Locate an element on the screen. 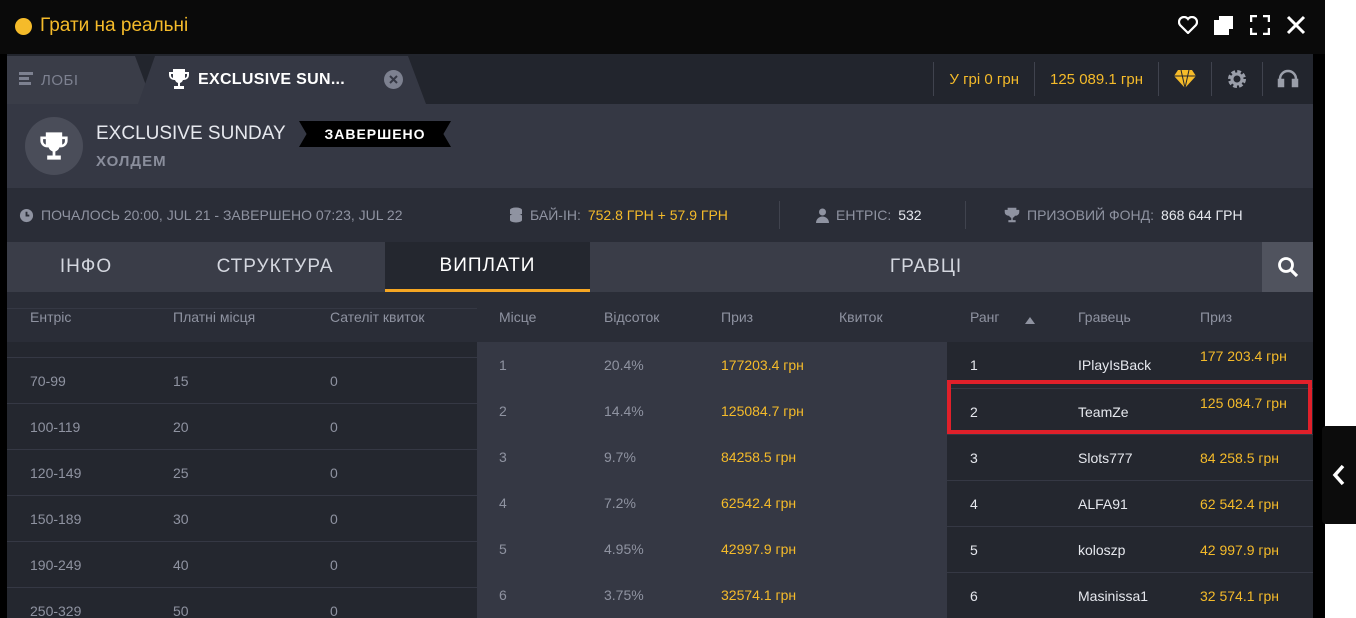  tab-lobby: ЛОБІ is located at coordinates (80, 80).